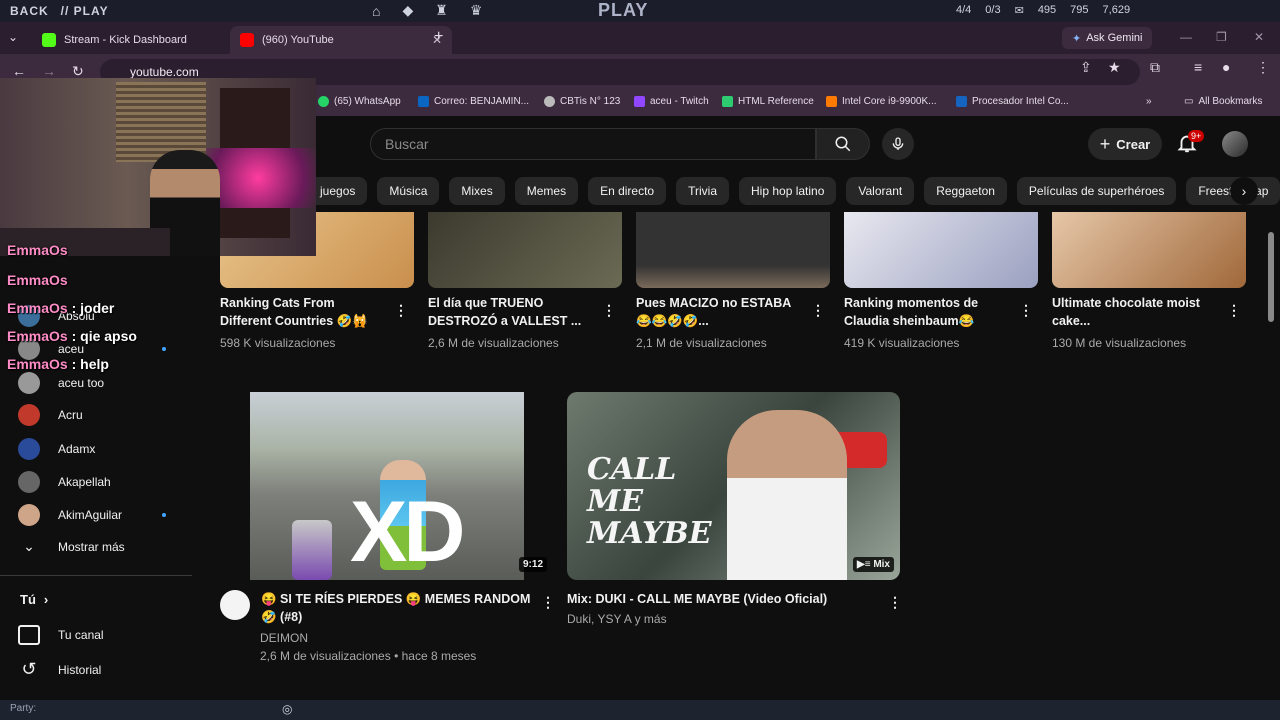 The height and width of the screenshot is (720, 1280). Describe the element at coordinates (438, 37) in the screenshot. I see `new-tab-plus-icon: +` at that location.